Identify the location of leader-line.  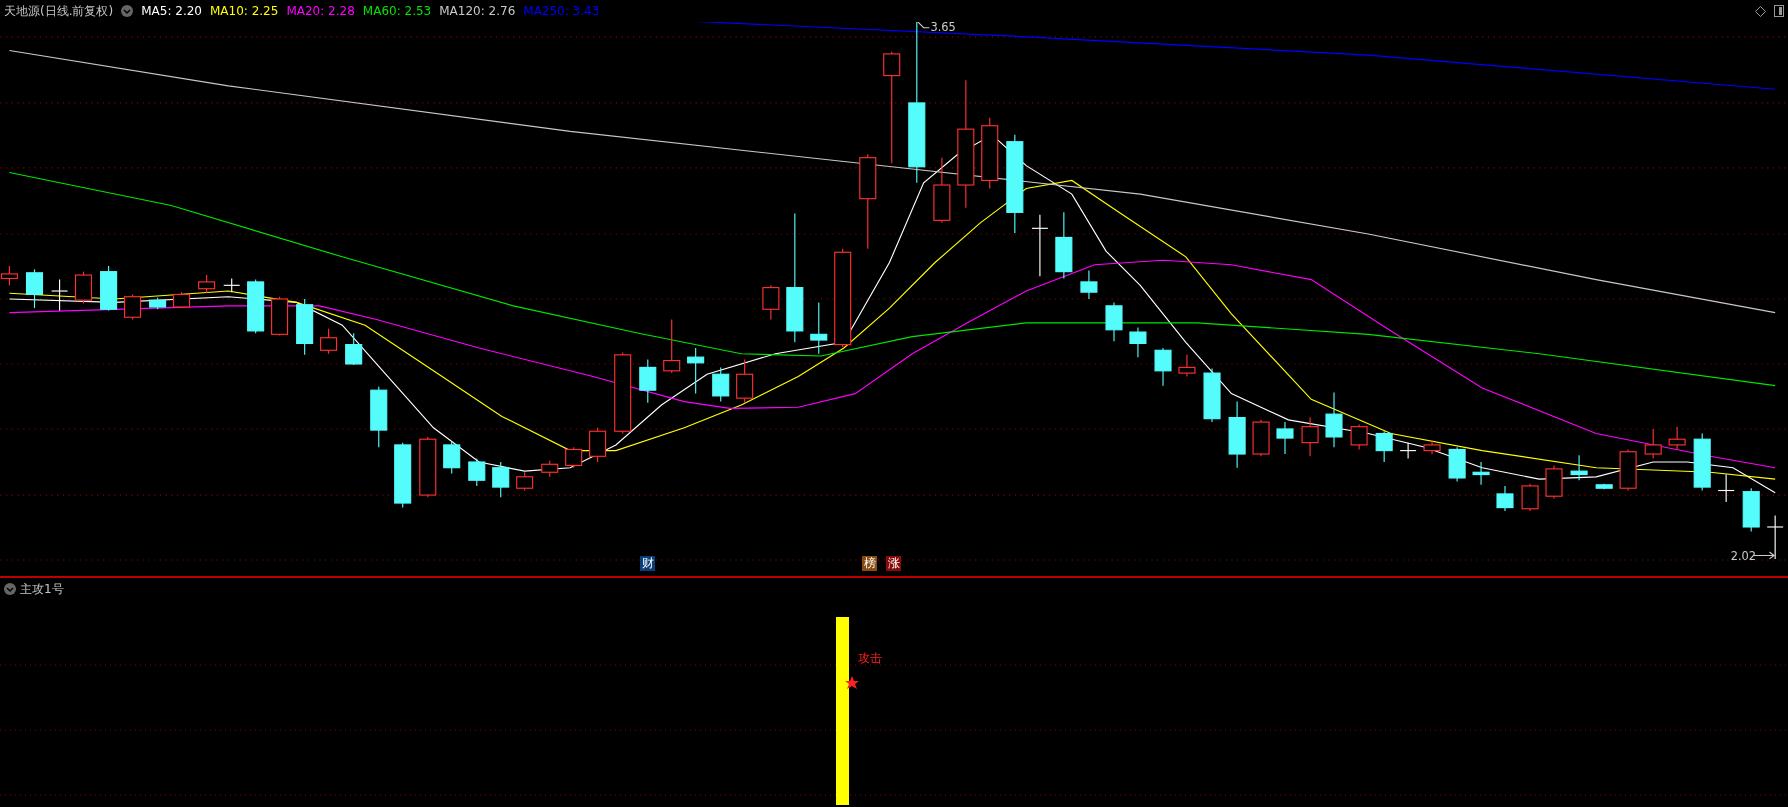
(923, 25).